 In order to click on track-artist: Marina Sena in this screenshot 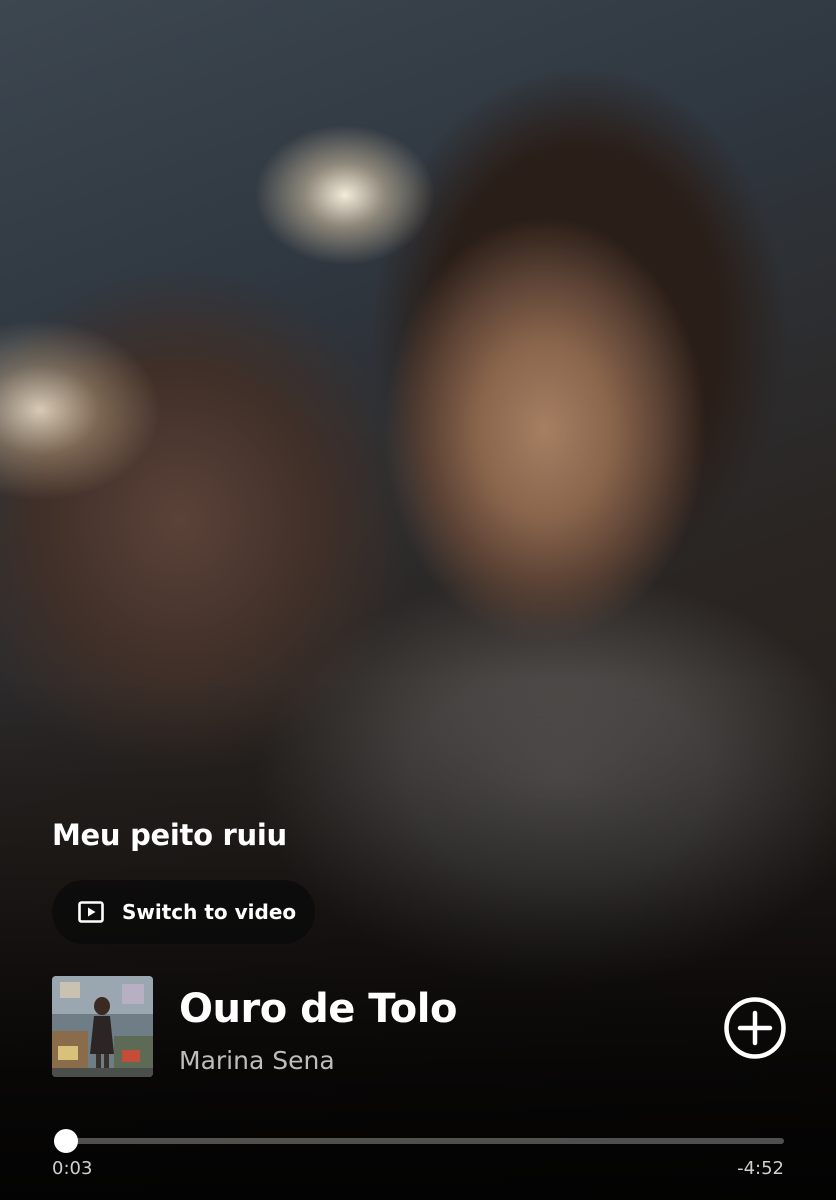, I will do `click(257, 1060)`.